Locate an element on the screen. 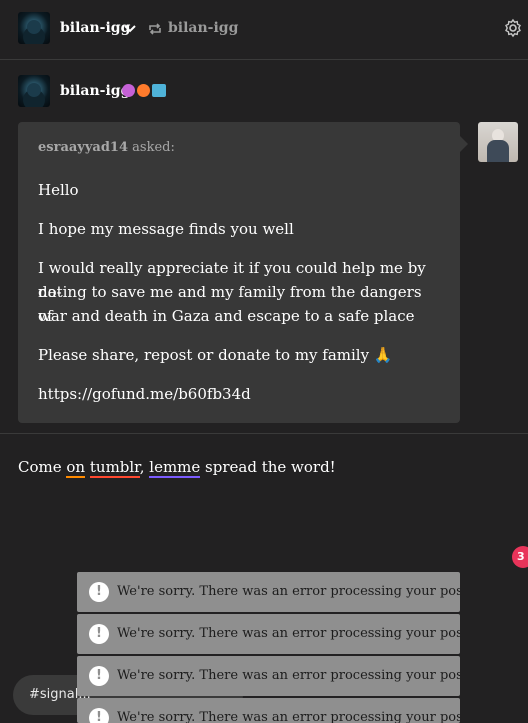 The height and width of the screenshot is (723, 528). blog-badges is located at coordinates (144, 92).